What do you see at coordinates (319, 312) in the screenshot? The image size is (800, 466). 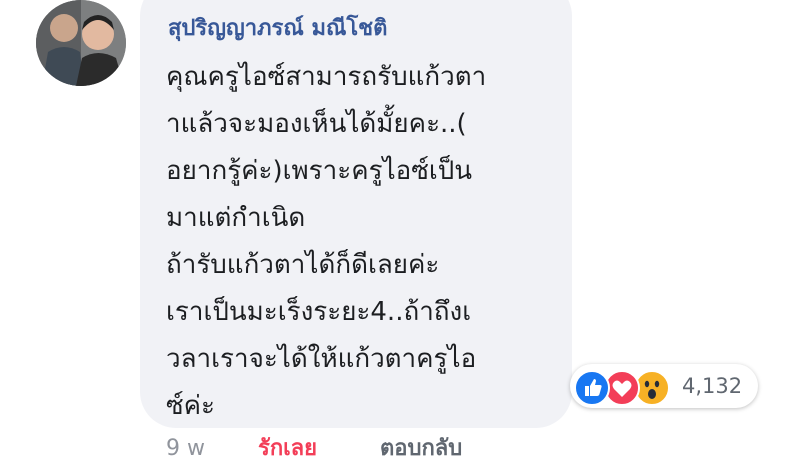 I see `comment-line: เราเป็นมะเร็งระยะ4..ถ้าถึงเ` at bounding box center [319, 312].